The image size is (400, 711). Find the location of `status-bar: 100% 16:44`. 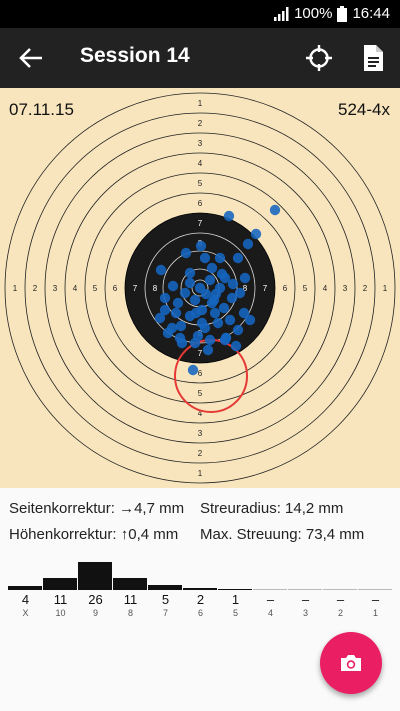

status-bar: 100% 16:44 is located at coordinates (200, 14).